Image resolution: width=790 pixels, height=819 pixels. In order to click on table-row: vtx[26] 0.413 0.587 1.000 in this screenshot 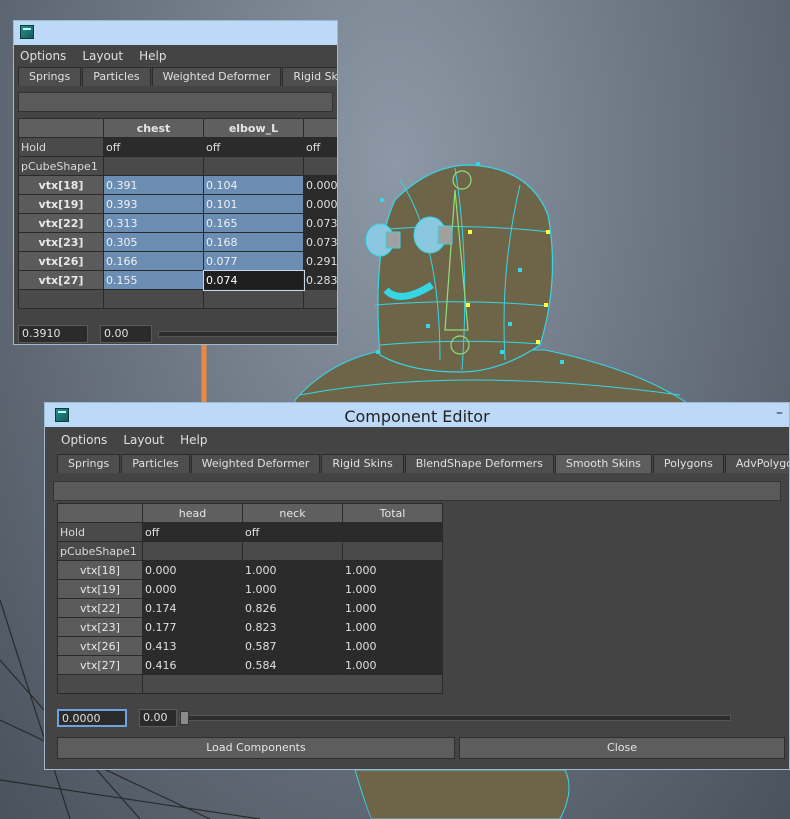, I will do `click(250, 646)`.